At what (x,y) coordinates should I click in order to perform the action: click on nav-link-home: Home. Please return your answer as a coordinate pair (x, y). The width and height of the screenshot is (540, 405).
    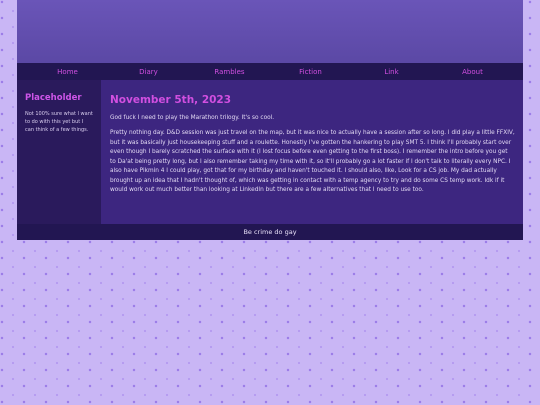
    Looking at the image, I should click on (68, 72).